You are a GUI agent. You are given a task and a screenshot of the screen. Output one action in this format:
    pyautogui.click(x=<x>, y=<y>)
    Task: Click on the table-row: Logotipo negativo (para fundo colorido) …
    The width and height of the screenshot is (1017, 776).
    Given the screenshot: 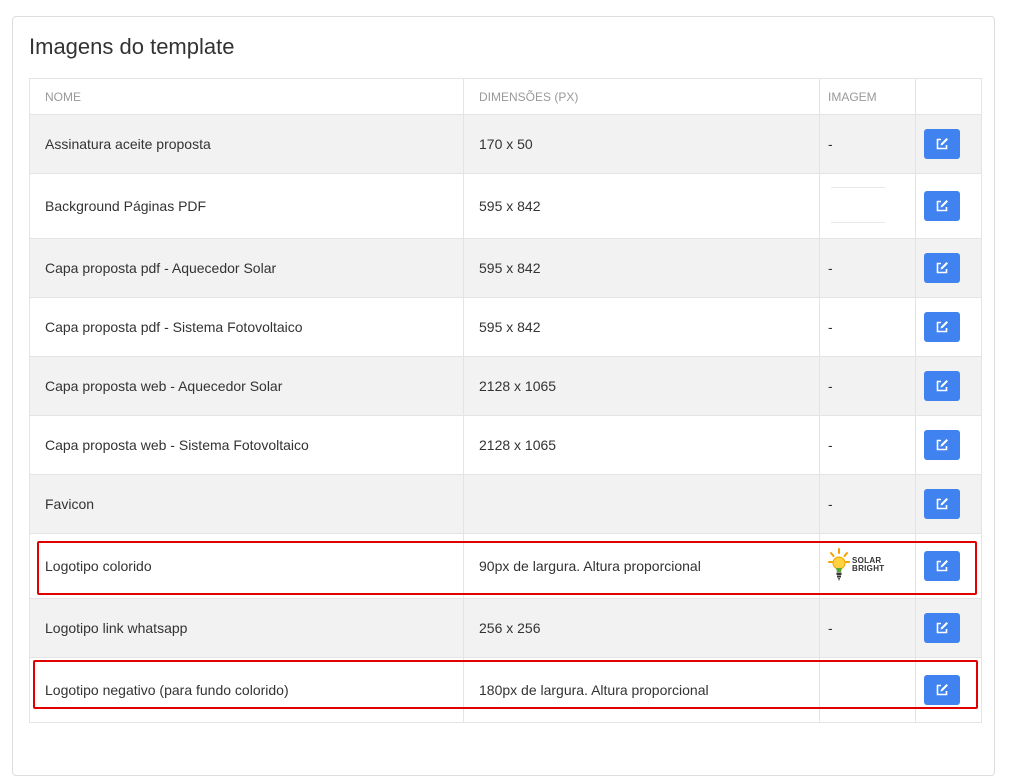 What is the action you would take?
    pyautogui.click(x=505, y=690)
    